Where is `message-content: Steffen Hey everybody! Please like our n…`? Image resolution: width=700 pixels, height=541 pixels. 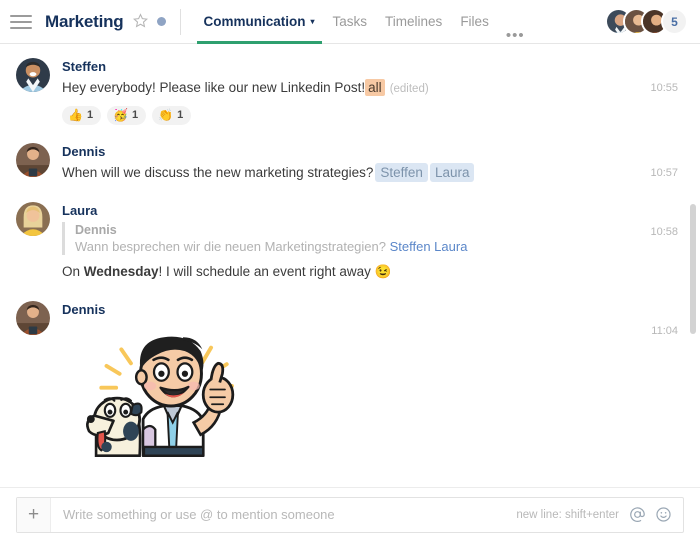 message-content: Steffen Hey everybody! Please like our n… is located at coordinates (370, 91).